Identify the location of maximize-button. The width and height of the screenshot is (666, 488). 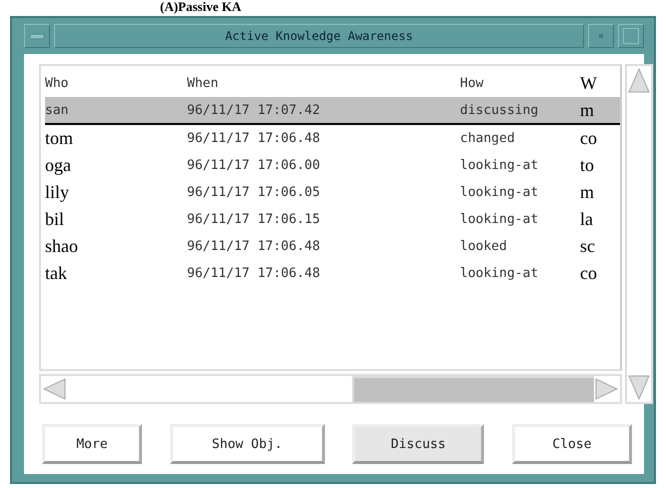
(631, 36).